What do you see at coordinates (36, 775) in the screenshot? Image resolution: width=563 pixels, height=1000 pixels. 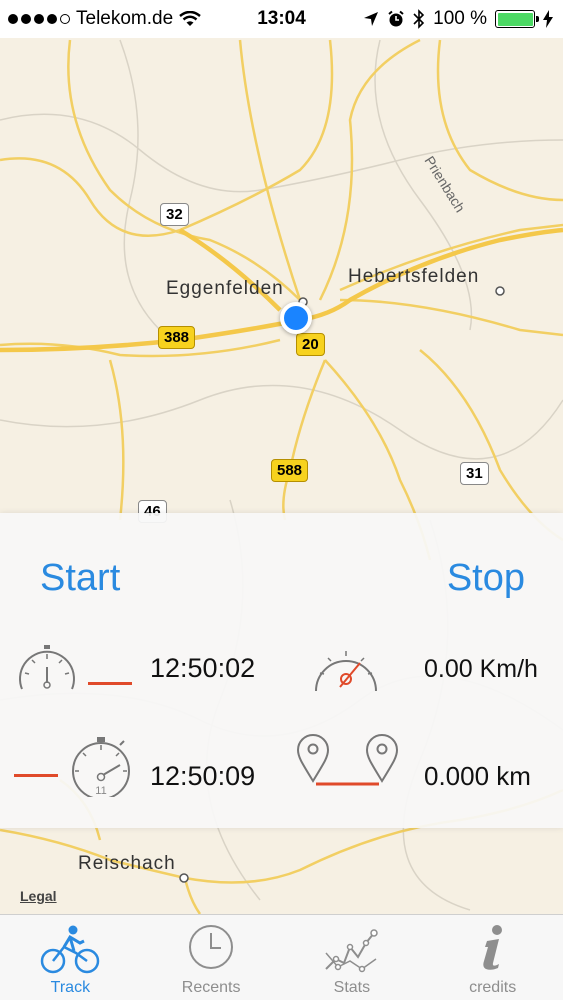 I see `elapsed-dash` at bounding box center [36, 775].